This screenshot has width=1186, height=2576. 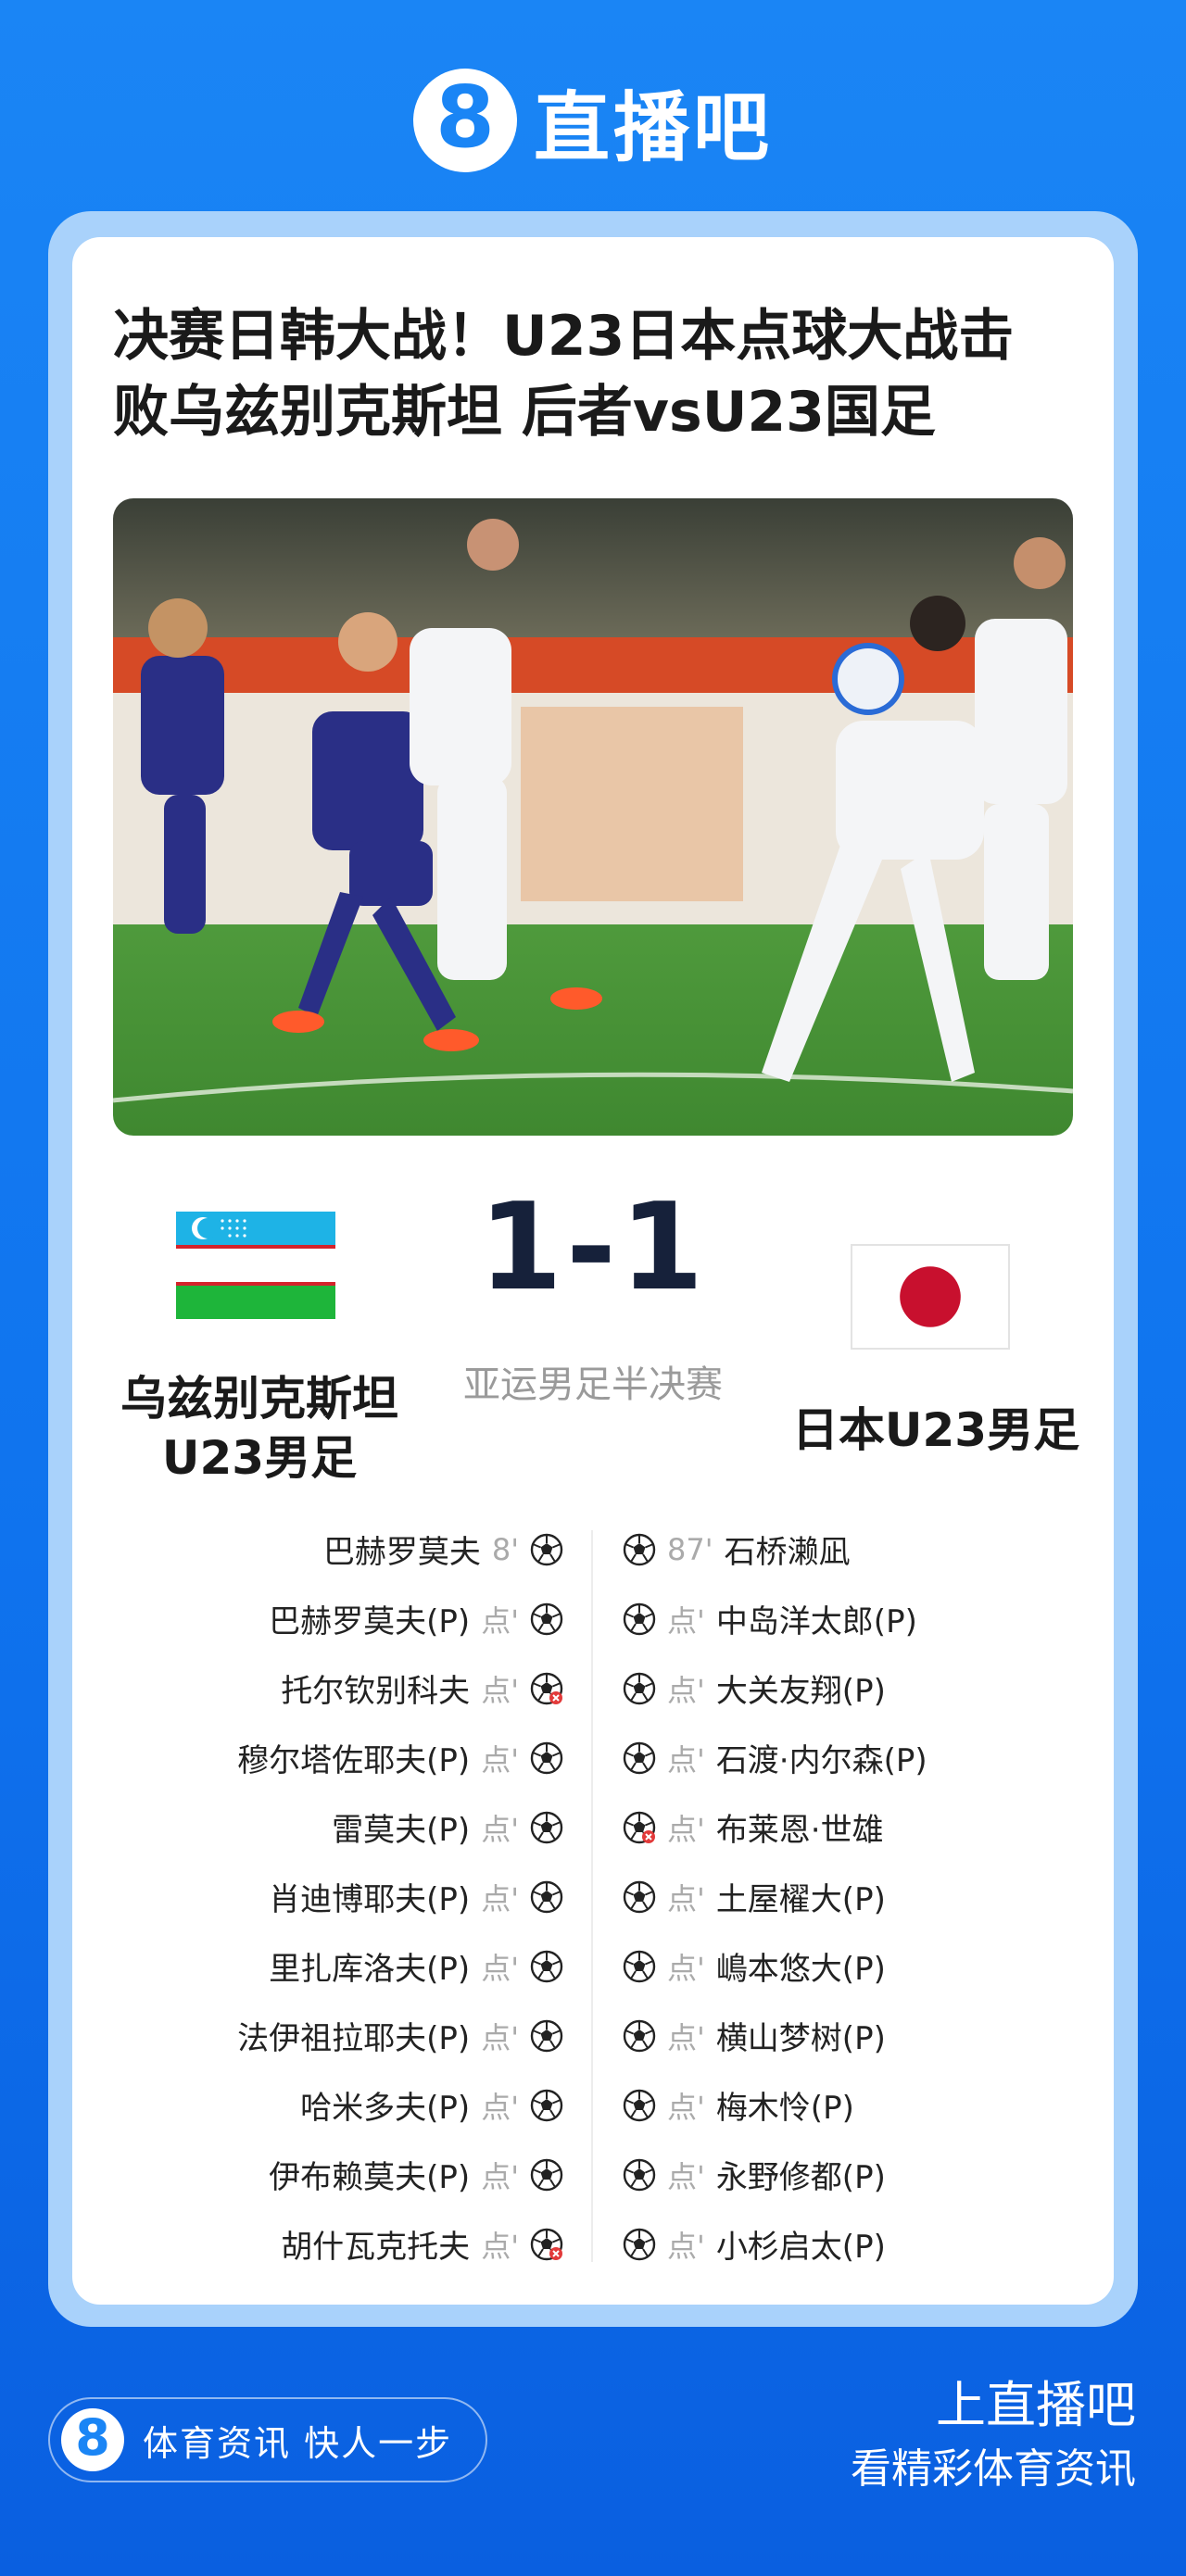 What do you see at coordinates (821, 1760) in the screenshot?
I see `event-player: 石渡·内尔森(P)` at bounding box center [821, 1760].